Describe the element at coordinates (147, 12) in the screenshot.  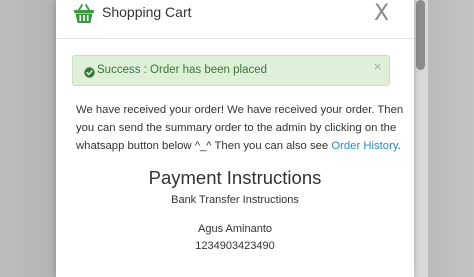
I see `modal-title: Shopping Cart` at that location.